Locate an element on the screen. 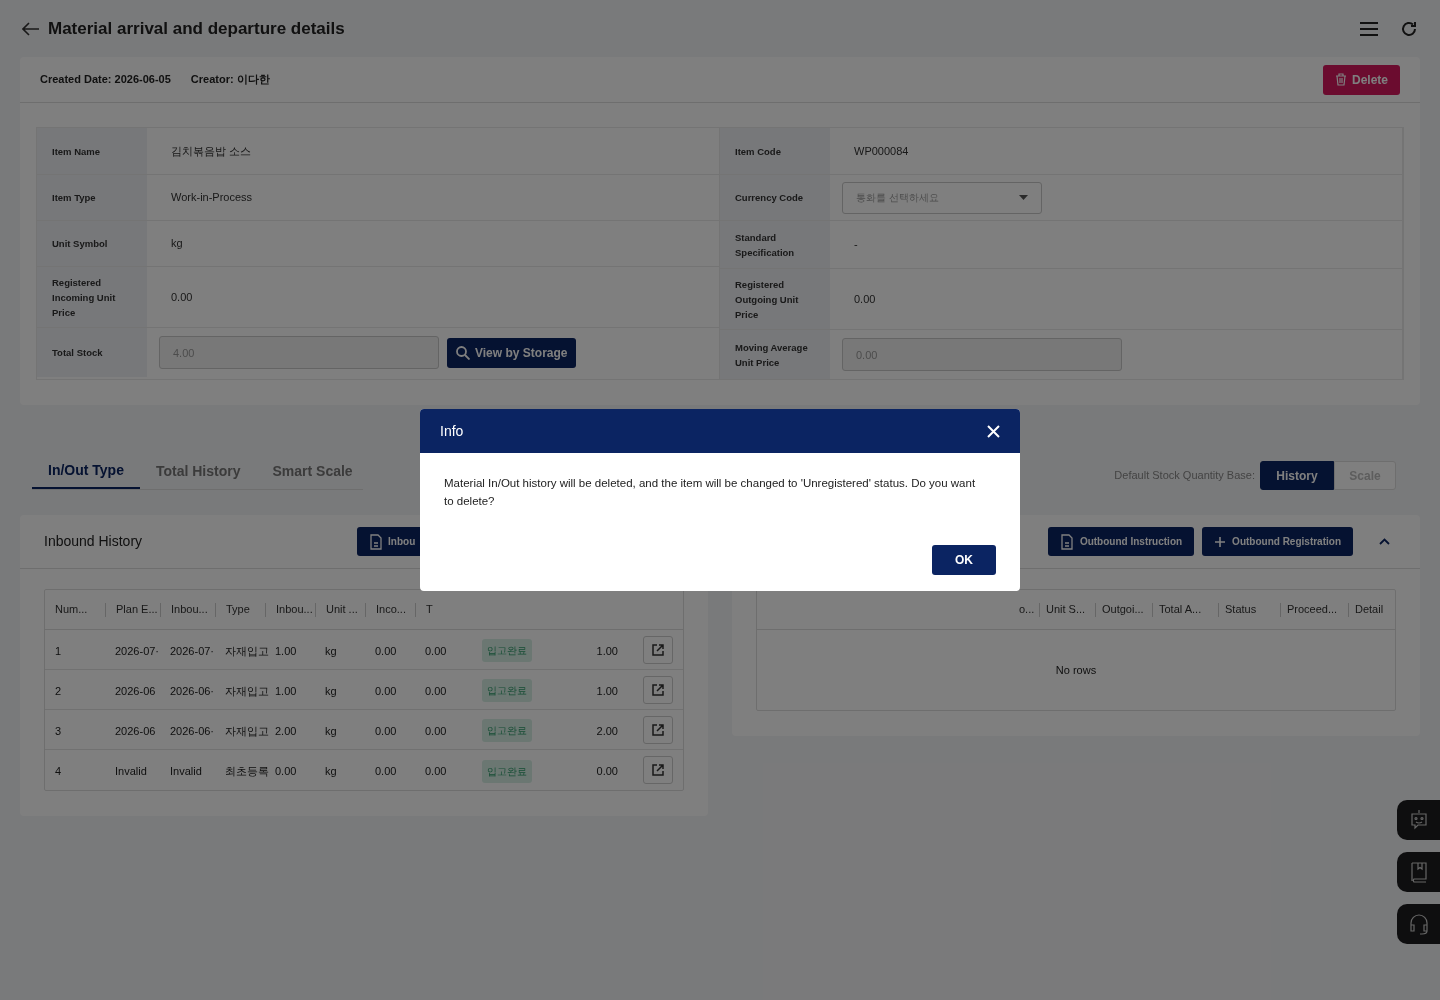 The height and width of the screenshot is (1000, 1440). caret-down-icon is located at coordinates (1023, 197).